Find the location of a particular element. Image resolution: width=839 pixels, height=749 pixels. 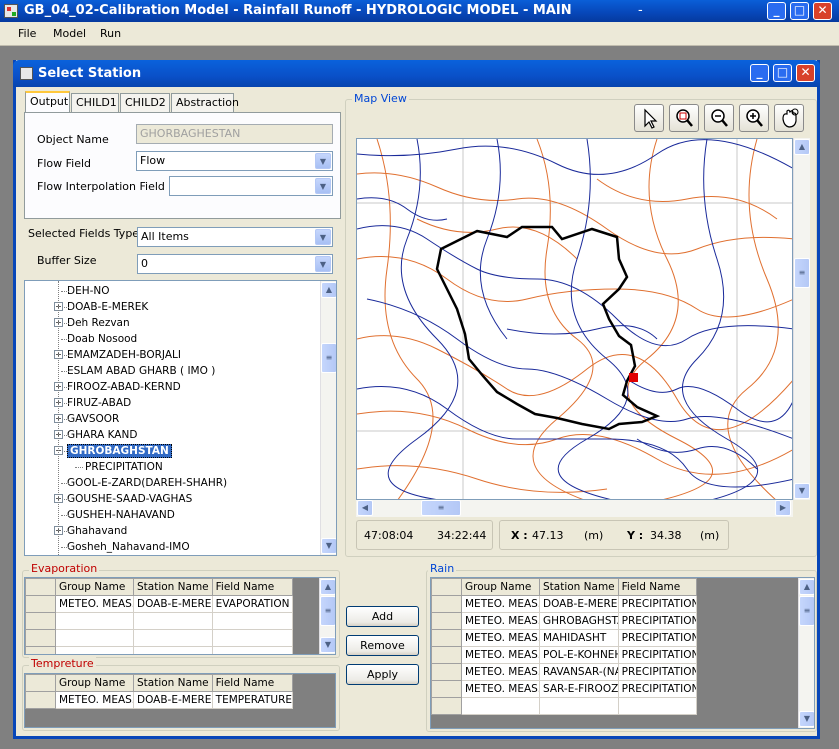

tree-item: FIRUZ-ABAD is located at coordinates (99, 403).